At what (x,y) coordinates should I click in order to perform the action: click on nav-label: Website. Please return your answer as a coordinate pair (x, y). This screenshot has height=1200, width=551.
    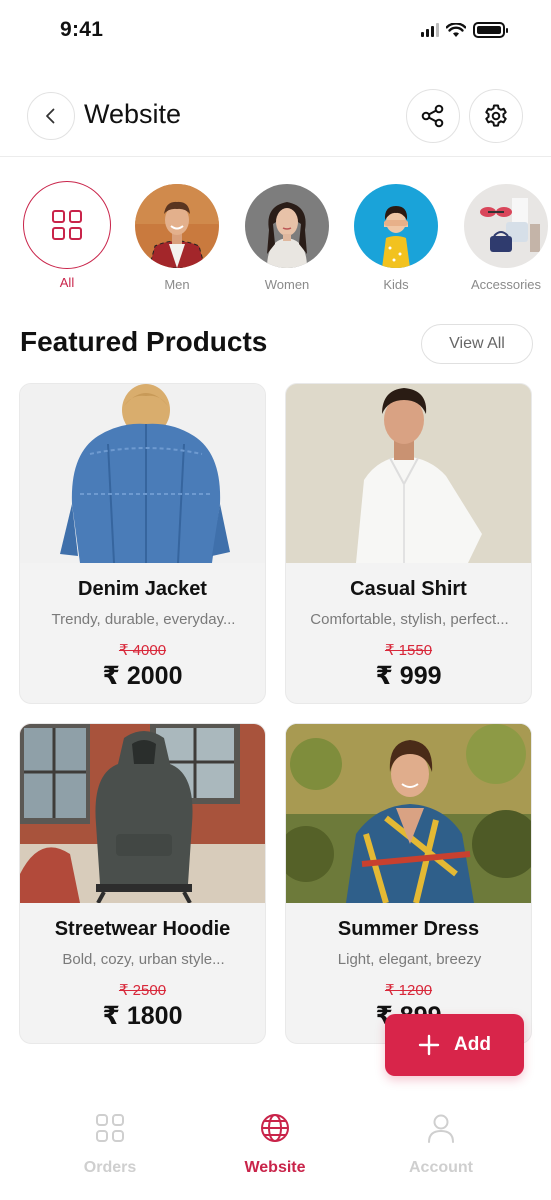
    Looking at the image, I should click on (275, 1167).